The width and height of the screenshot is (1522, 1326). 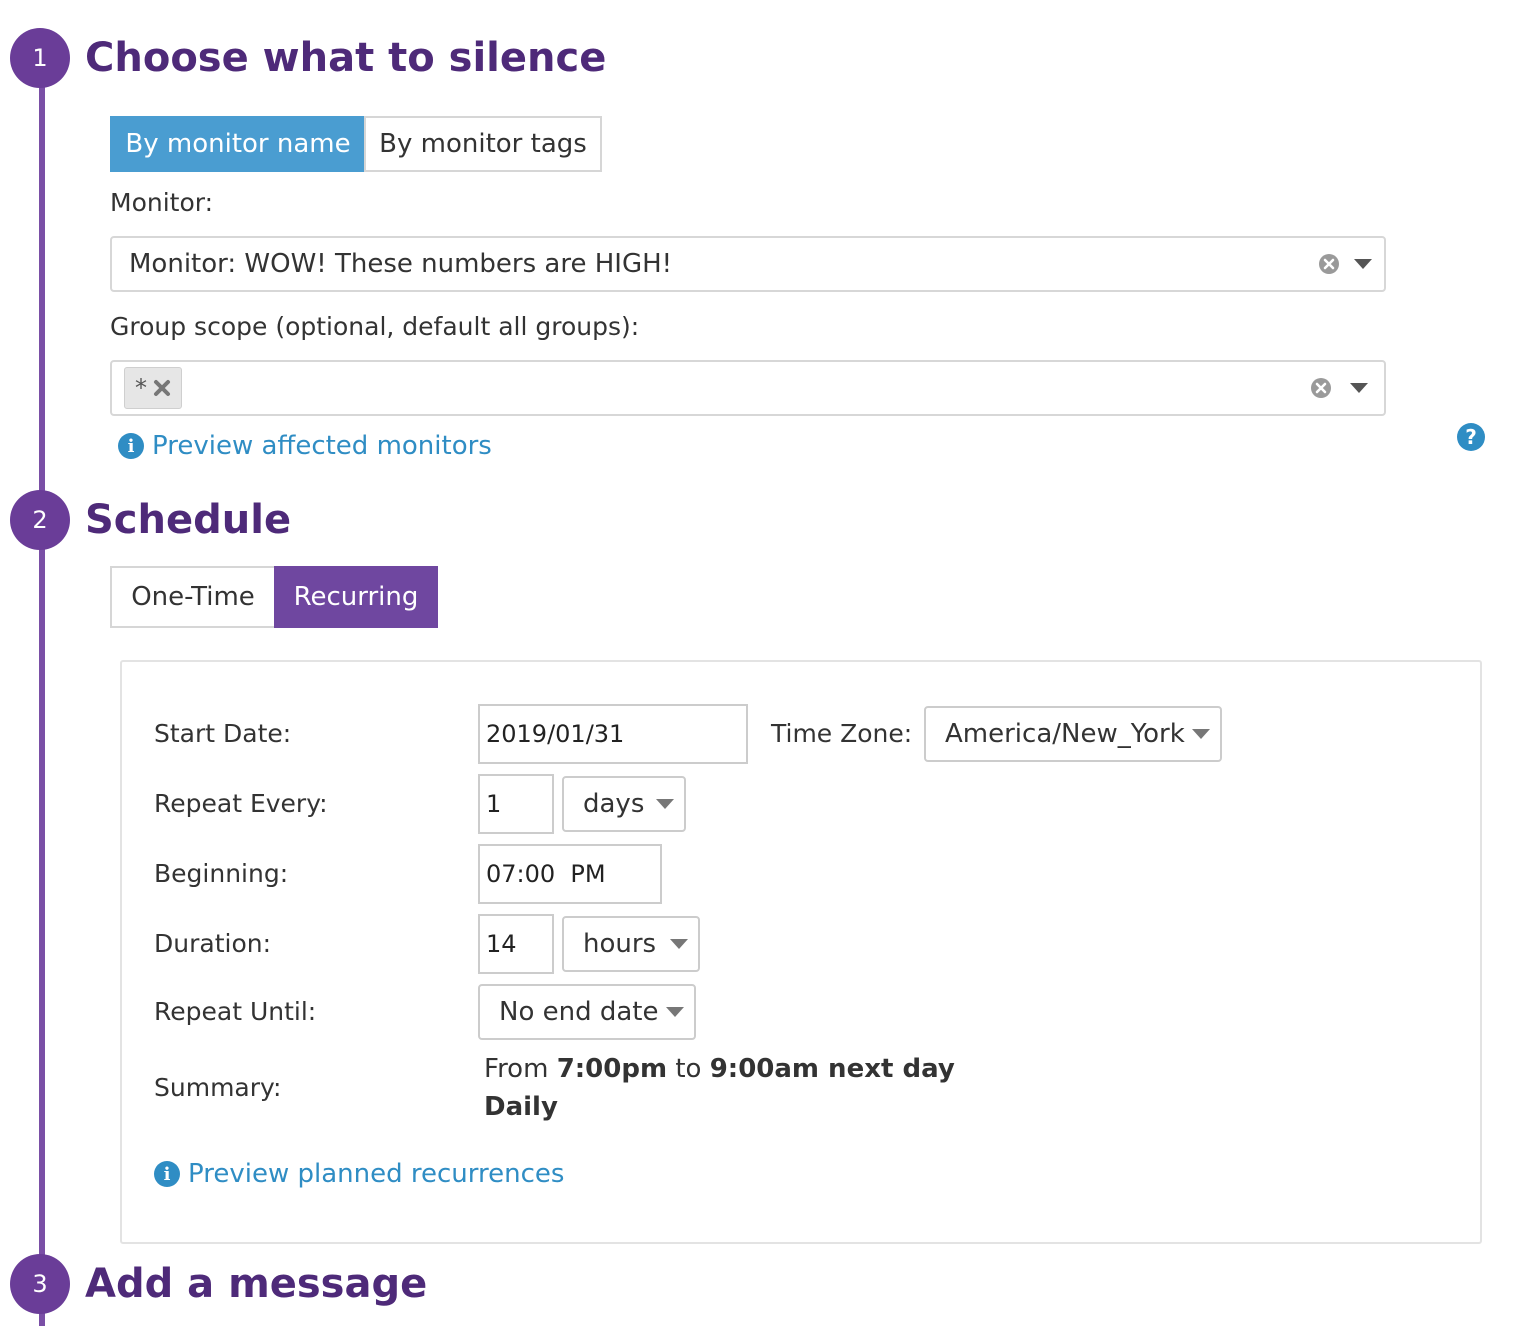 I want to click on time-zone-select: America/New_York, so click(x=1073, y=734).